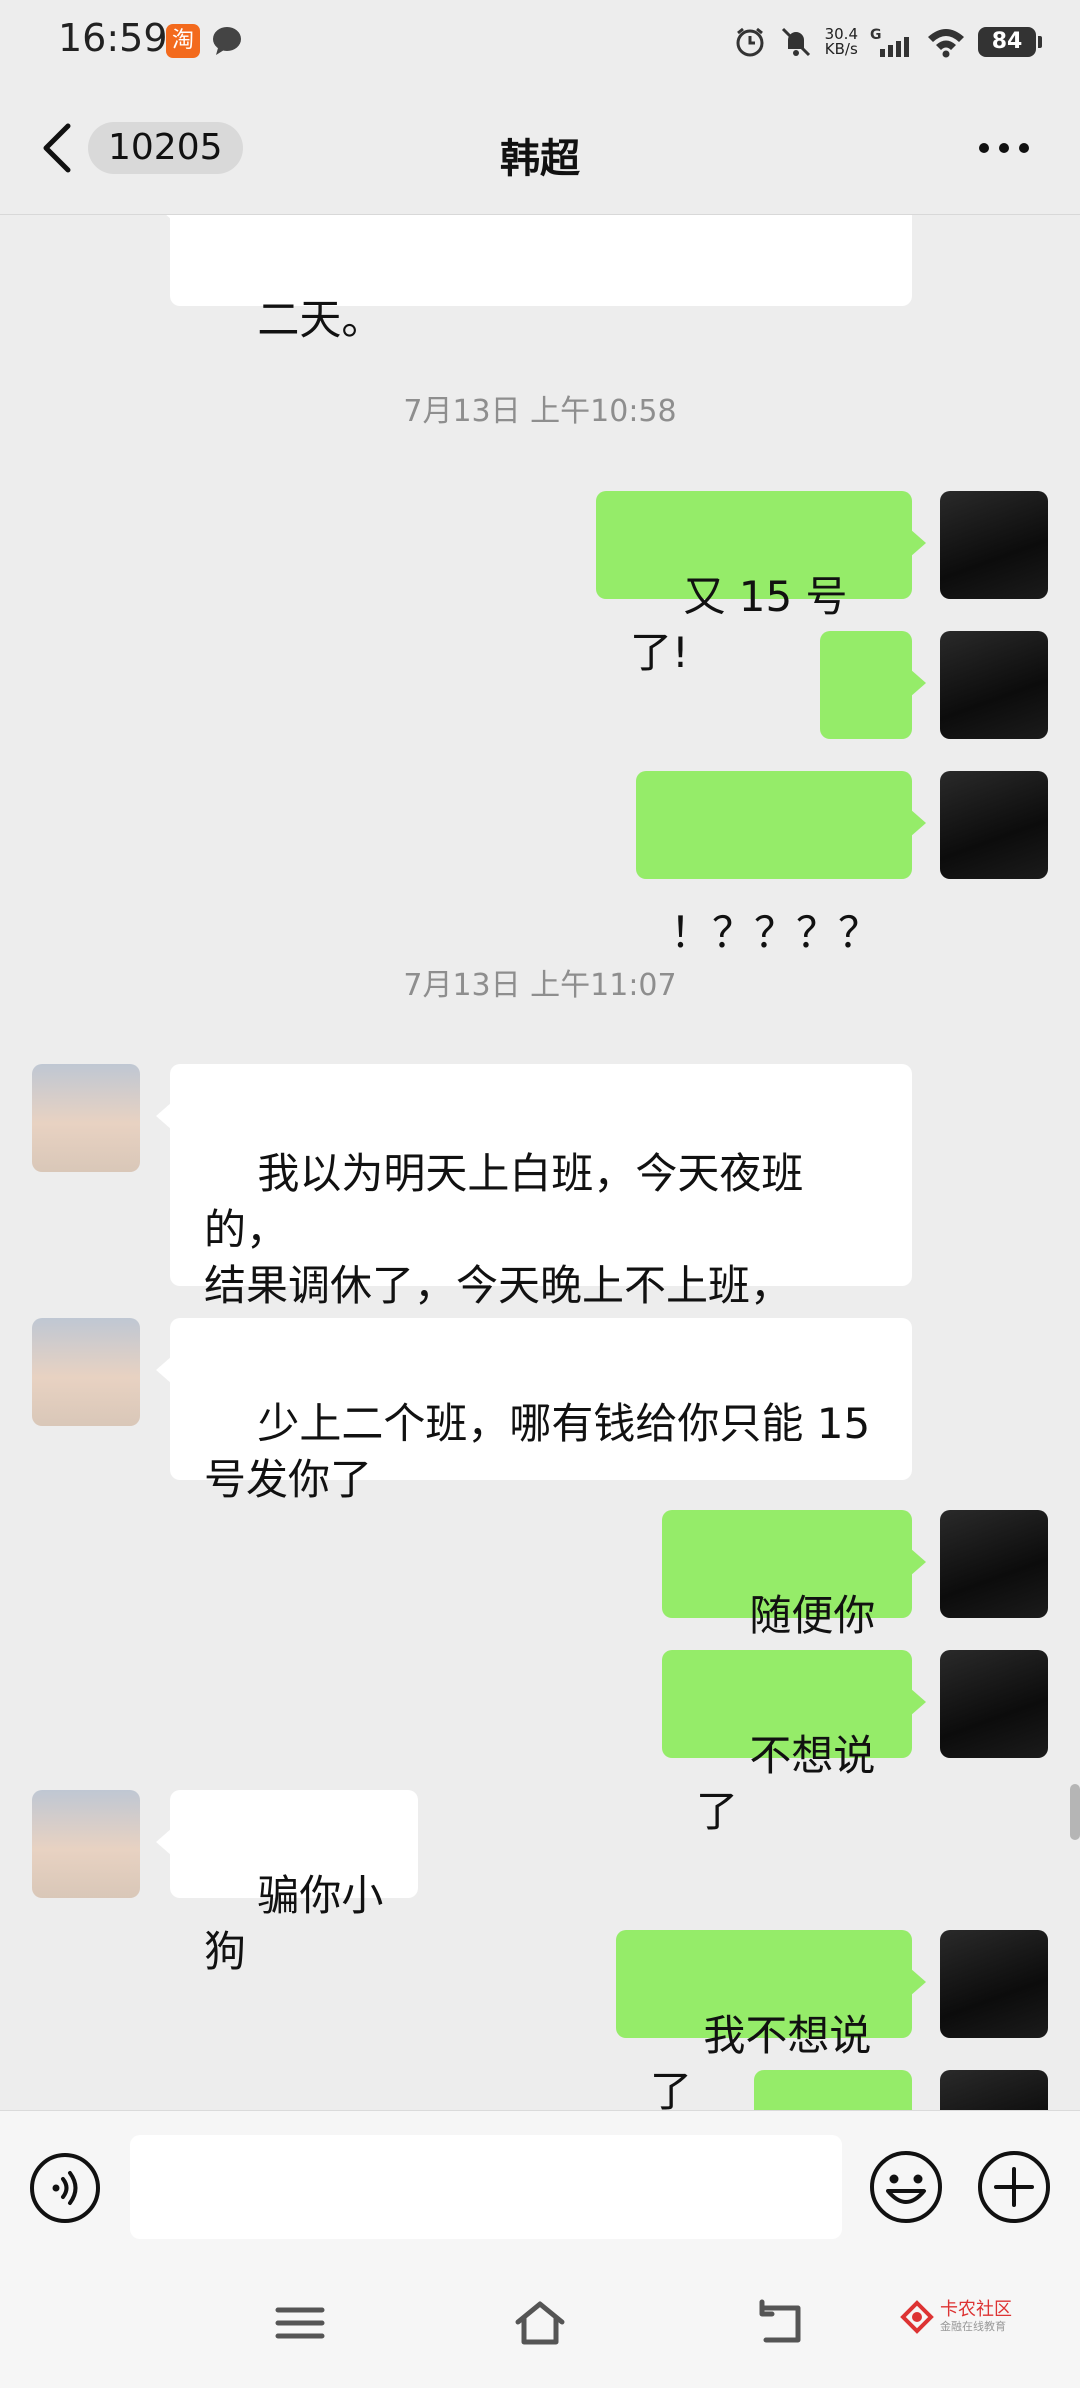 The width and height of the screenshot is (1080, 2388). What do you see at coordinates (300, 2323) in the screenshot?
I see `menu-icon` at bounding box center [300, 2323].